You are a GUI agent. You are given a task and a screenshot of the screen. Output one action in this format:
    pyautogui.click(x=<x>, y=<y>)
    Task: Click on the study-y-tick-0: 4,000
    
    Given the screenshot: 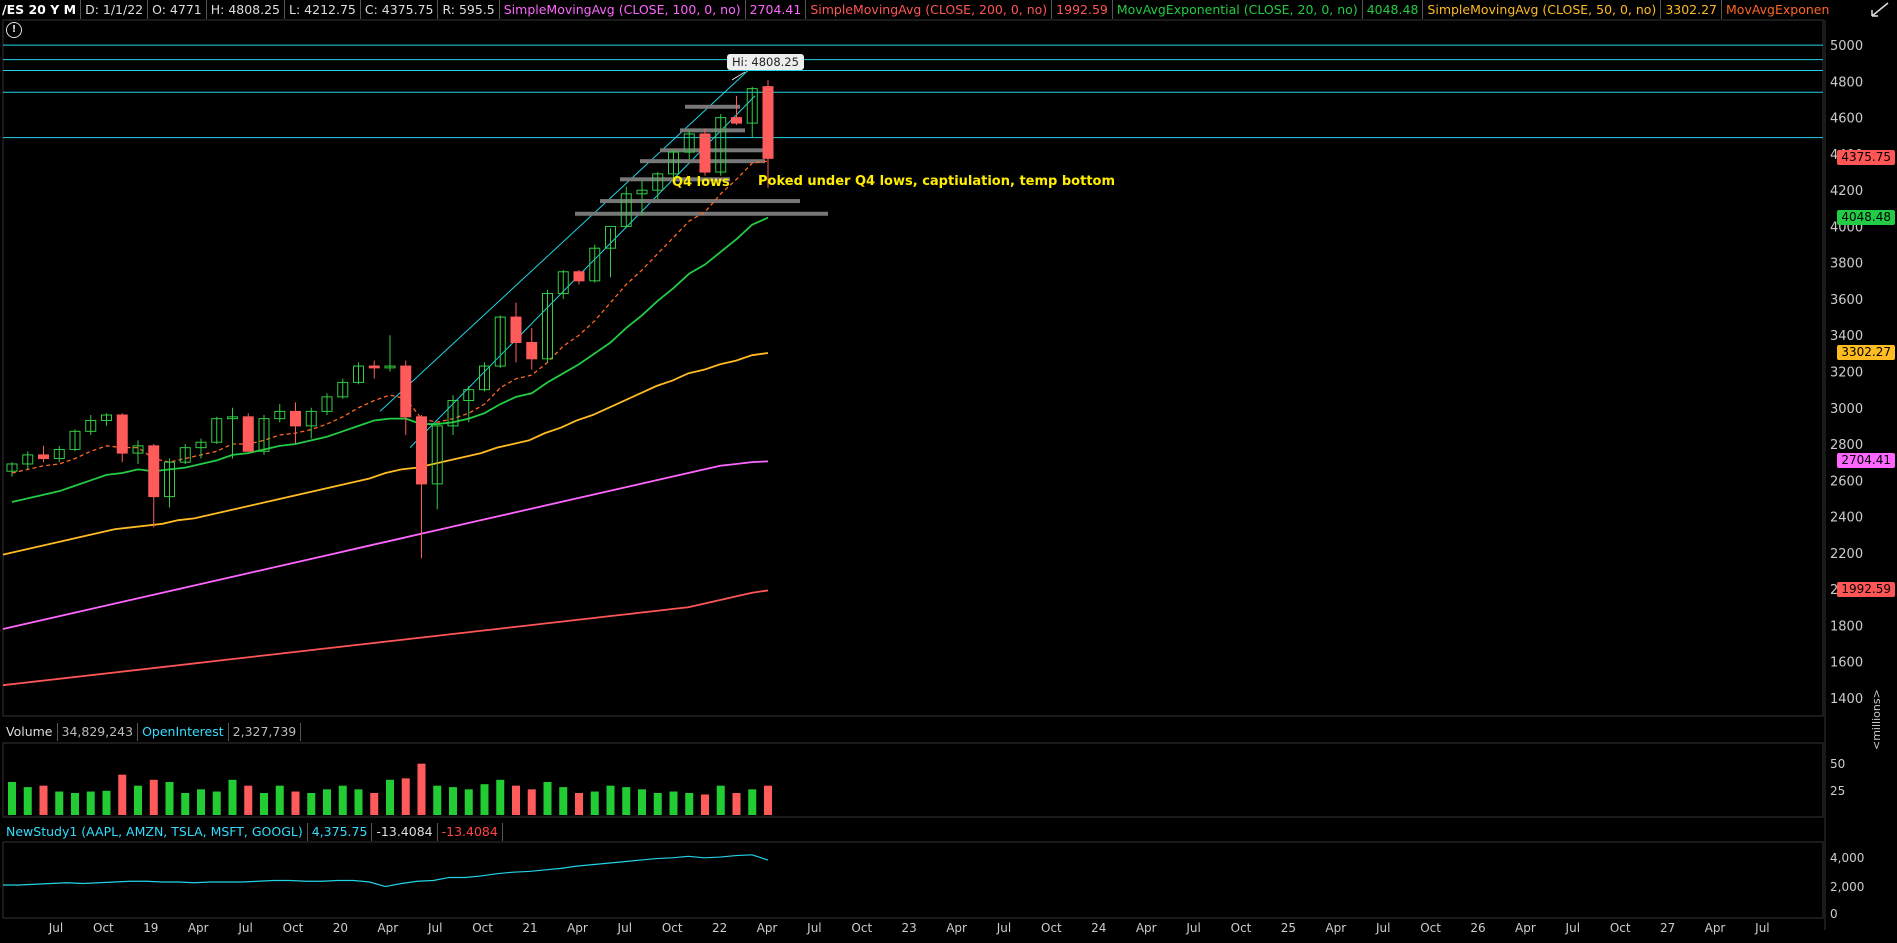 What is the action you would take?
    pyautogui.click(x=1847, y=858)
    